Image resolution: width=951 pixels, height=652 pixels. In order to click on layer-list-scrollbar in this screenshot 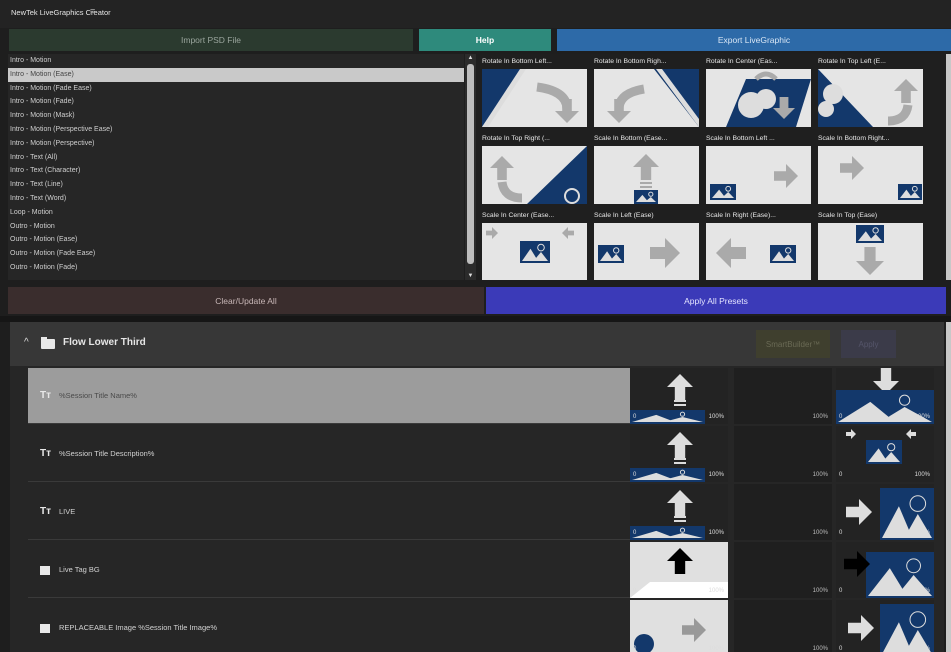, I will do `click(948, 487)`.